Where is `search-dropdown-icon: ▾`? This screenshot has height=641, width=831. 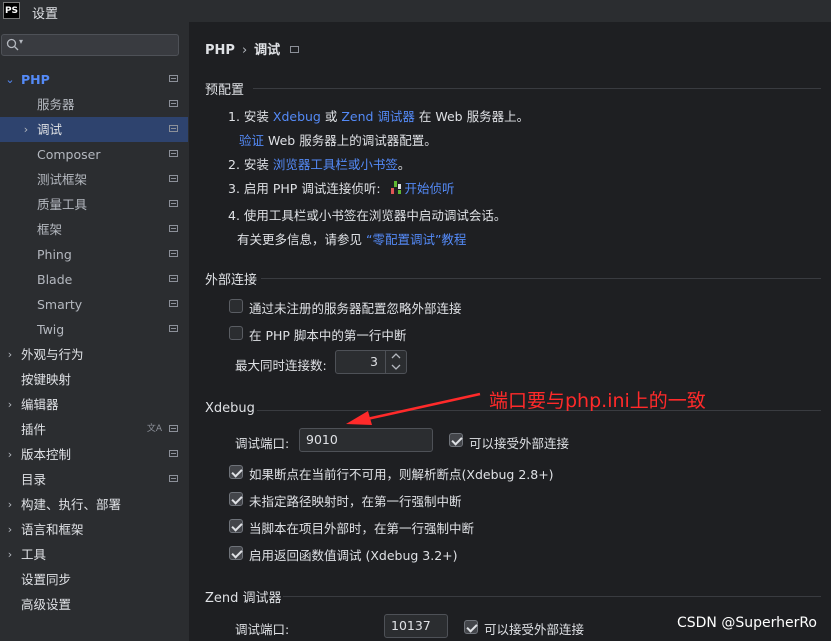 search-dropdown-icon: ▾ is located at coordinates (21, 41).